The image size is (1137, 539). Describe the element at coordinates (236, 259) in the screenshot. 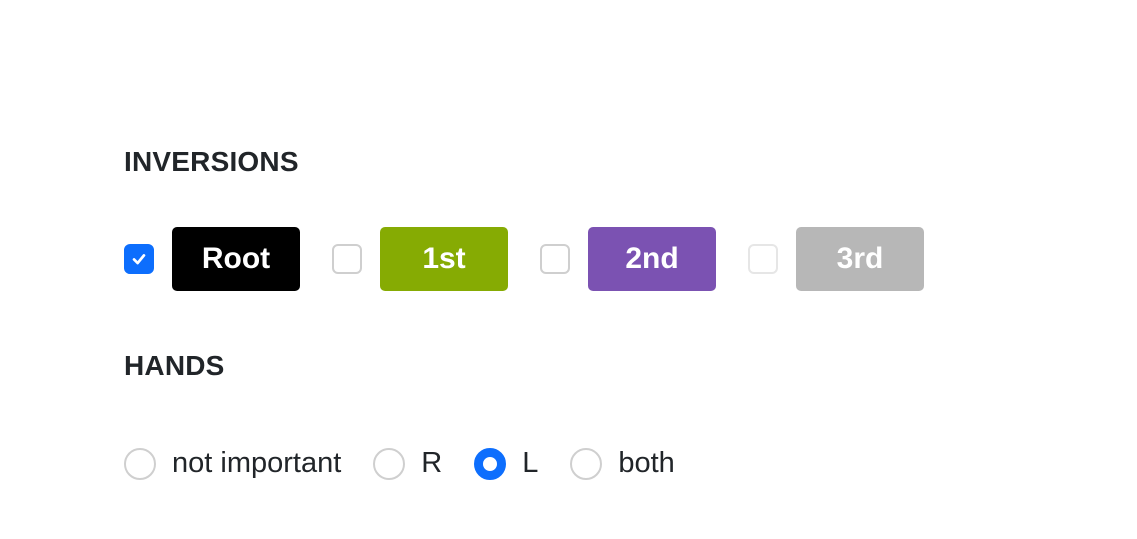

I see `root-badge: Root` at that location.